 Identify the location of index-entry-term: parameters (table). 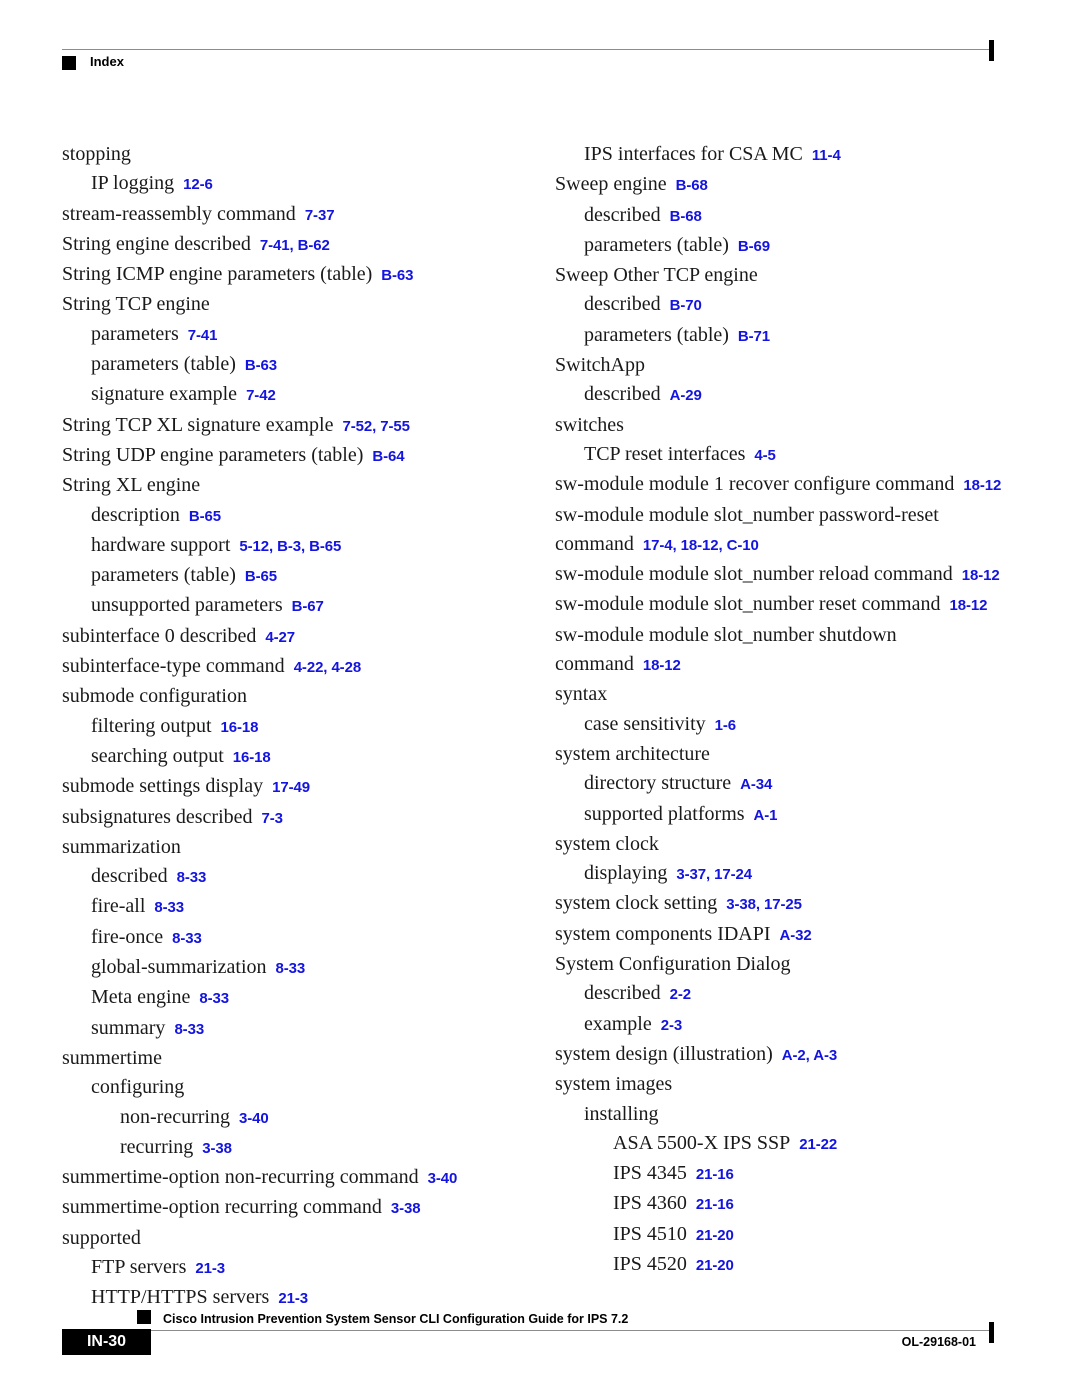
(163, 575).